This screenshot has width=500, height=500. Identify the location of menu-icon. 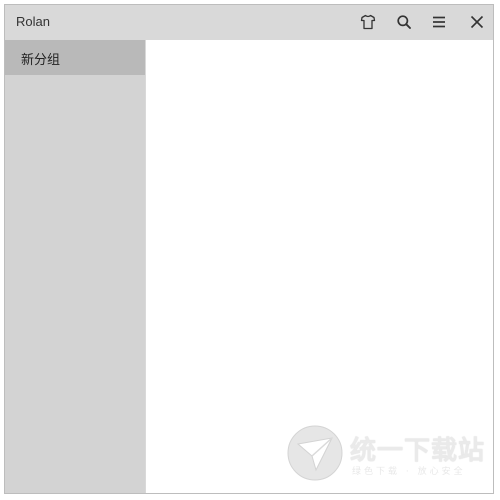
(439, 22).